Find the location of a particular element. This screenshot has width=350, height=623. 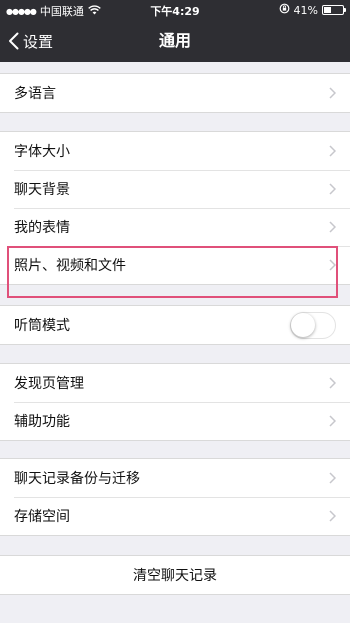

clear-chat-history-label: 清空聊天记录 is located at coordinates (175, 576).